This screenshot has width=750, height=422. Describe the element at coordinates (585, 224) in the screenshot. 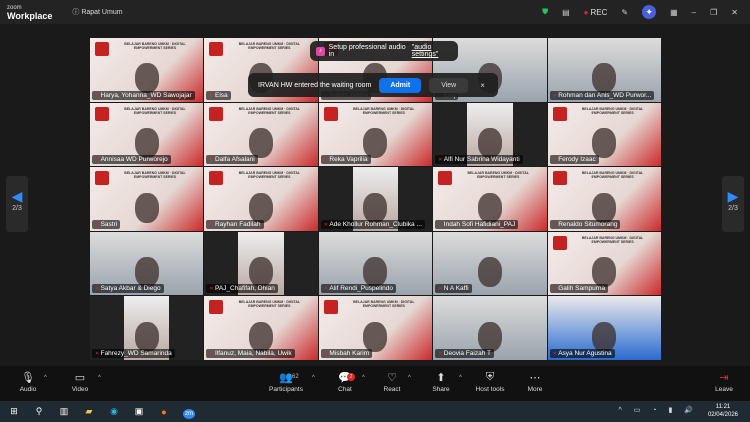

I see `participant-name: Renaldo Situmorang` at that location.